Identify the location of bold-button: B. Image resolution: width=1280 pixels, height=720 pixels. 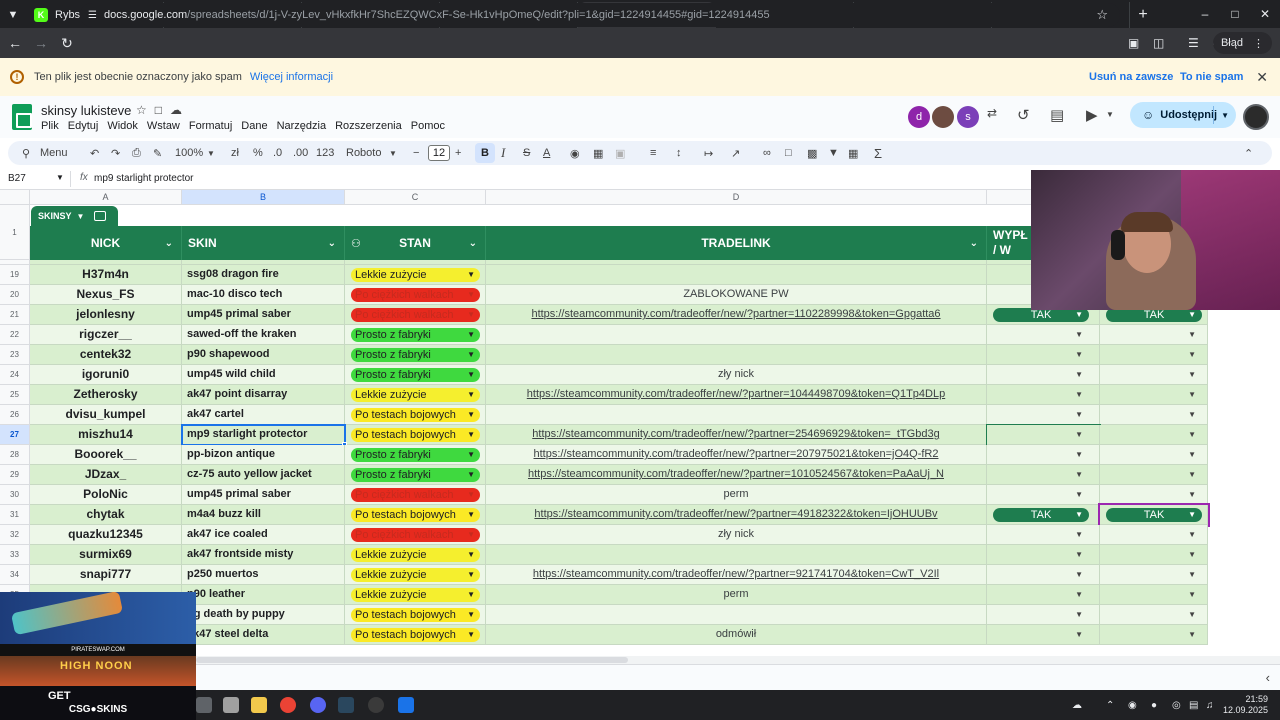
(485, 153).